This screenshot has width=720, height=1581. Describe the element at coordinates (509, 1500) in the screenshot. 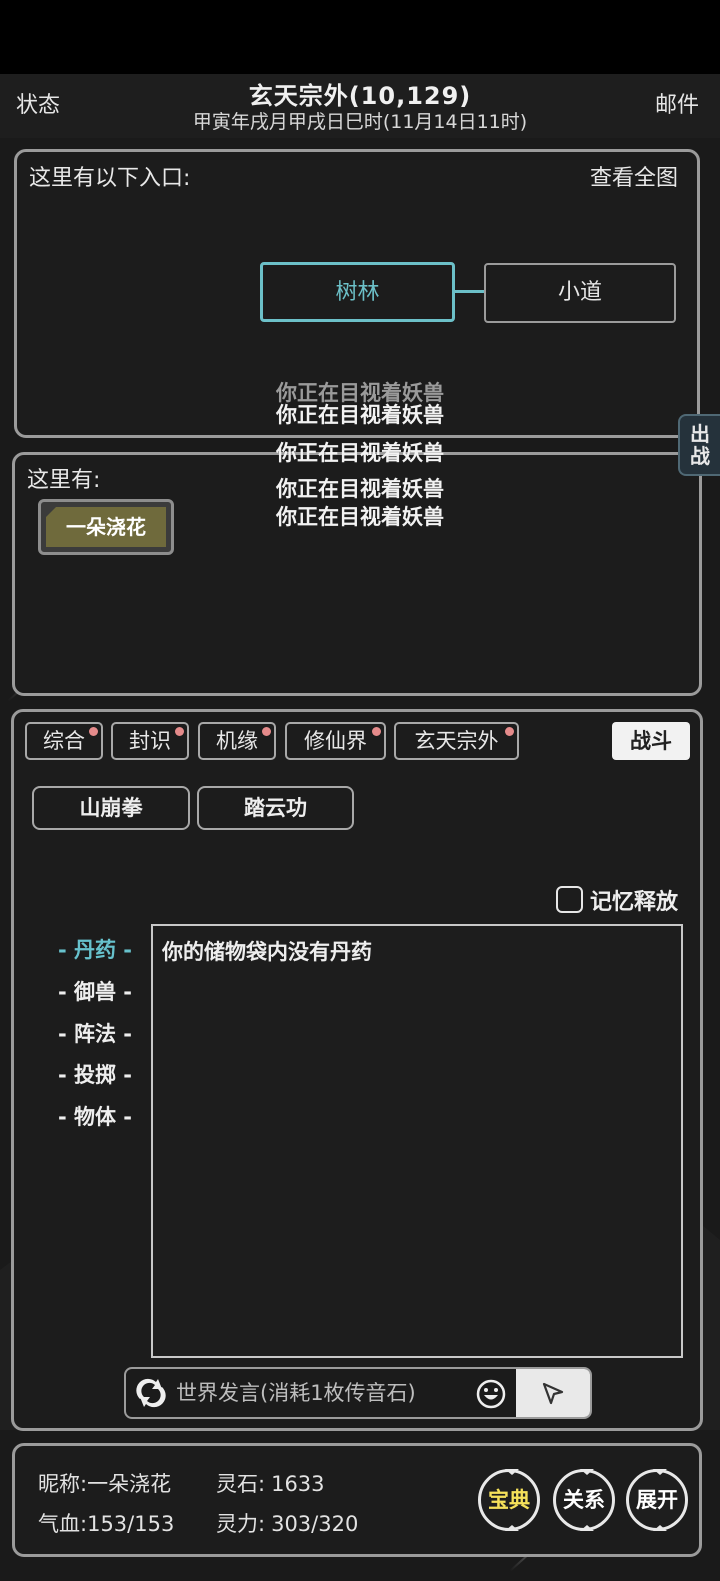

I see `treasure-book-button: 宝典` at that location.